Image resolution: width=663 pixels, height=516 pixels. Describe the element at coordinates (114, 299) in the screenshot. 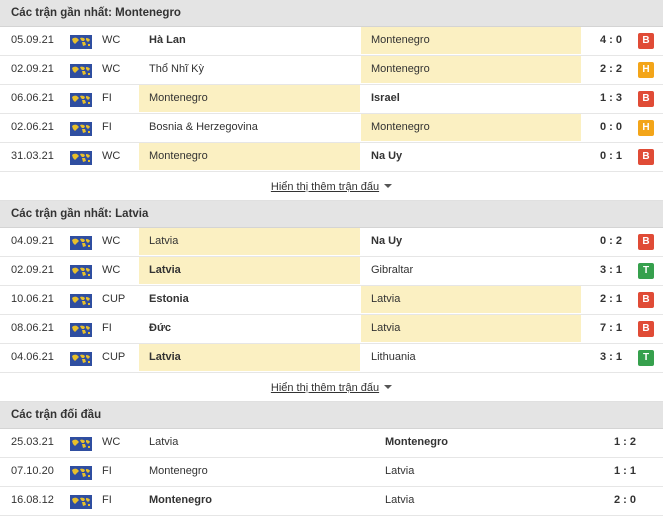

I see `competition-label: CUP` at that location.